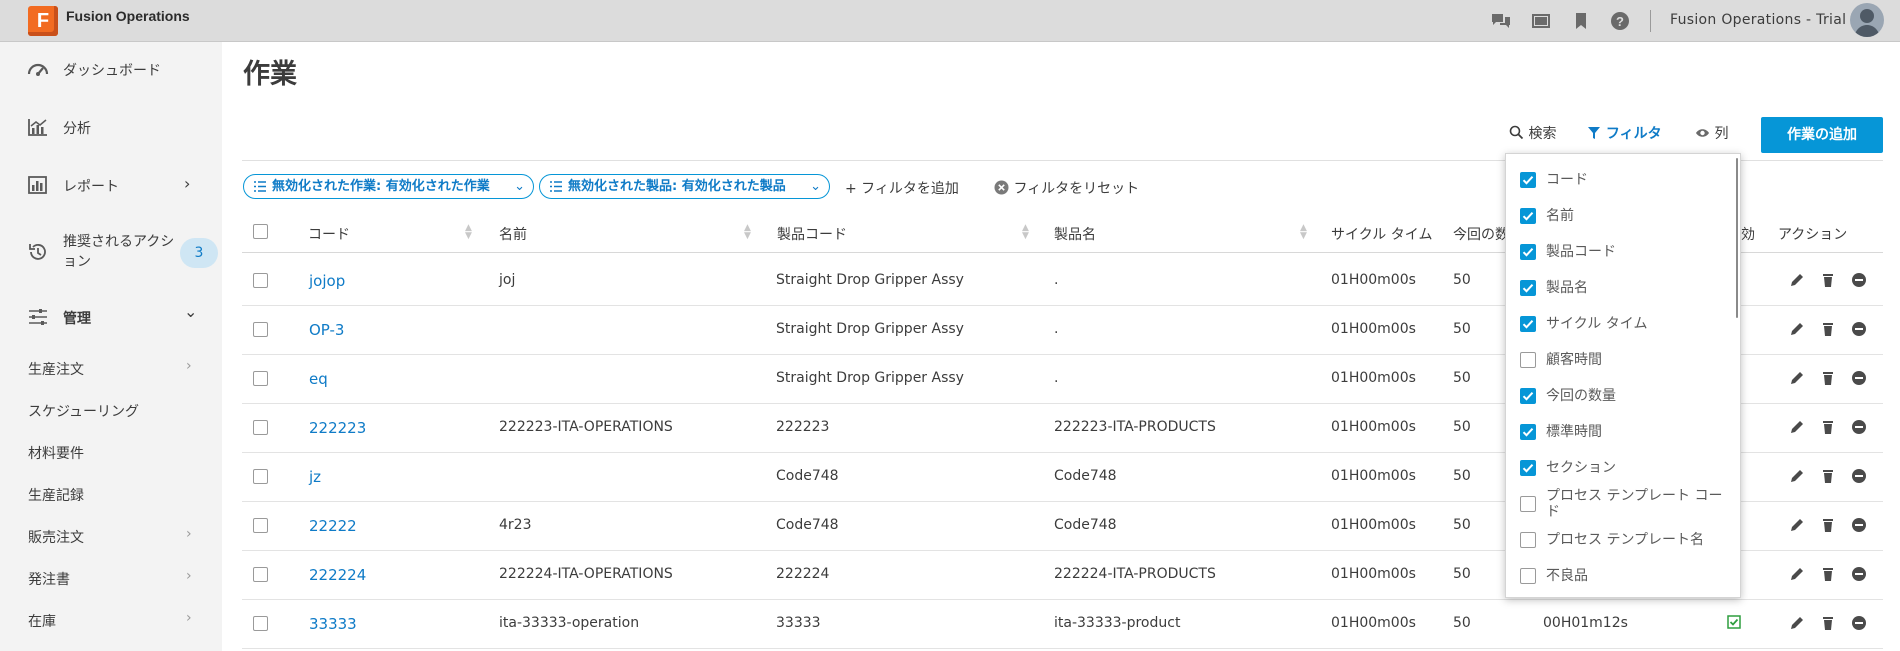 Image resolution: width=1900 pixels, height=651 pixels. I want to click on add-operation-button: 作業の追加, so click(1822, 135).